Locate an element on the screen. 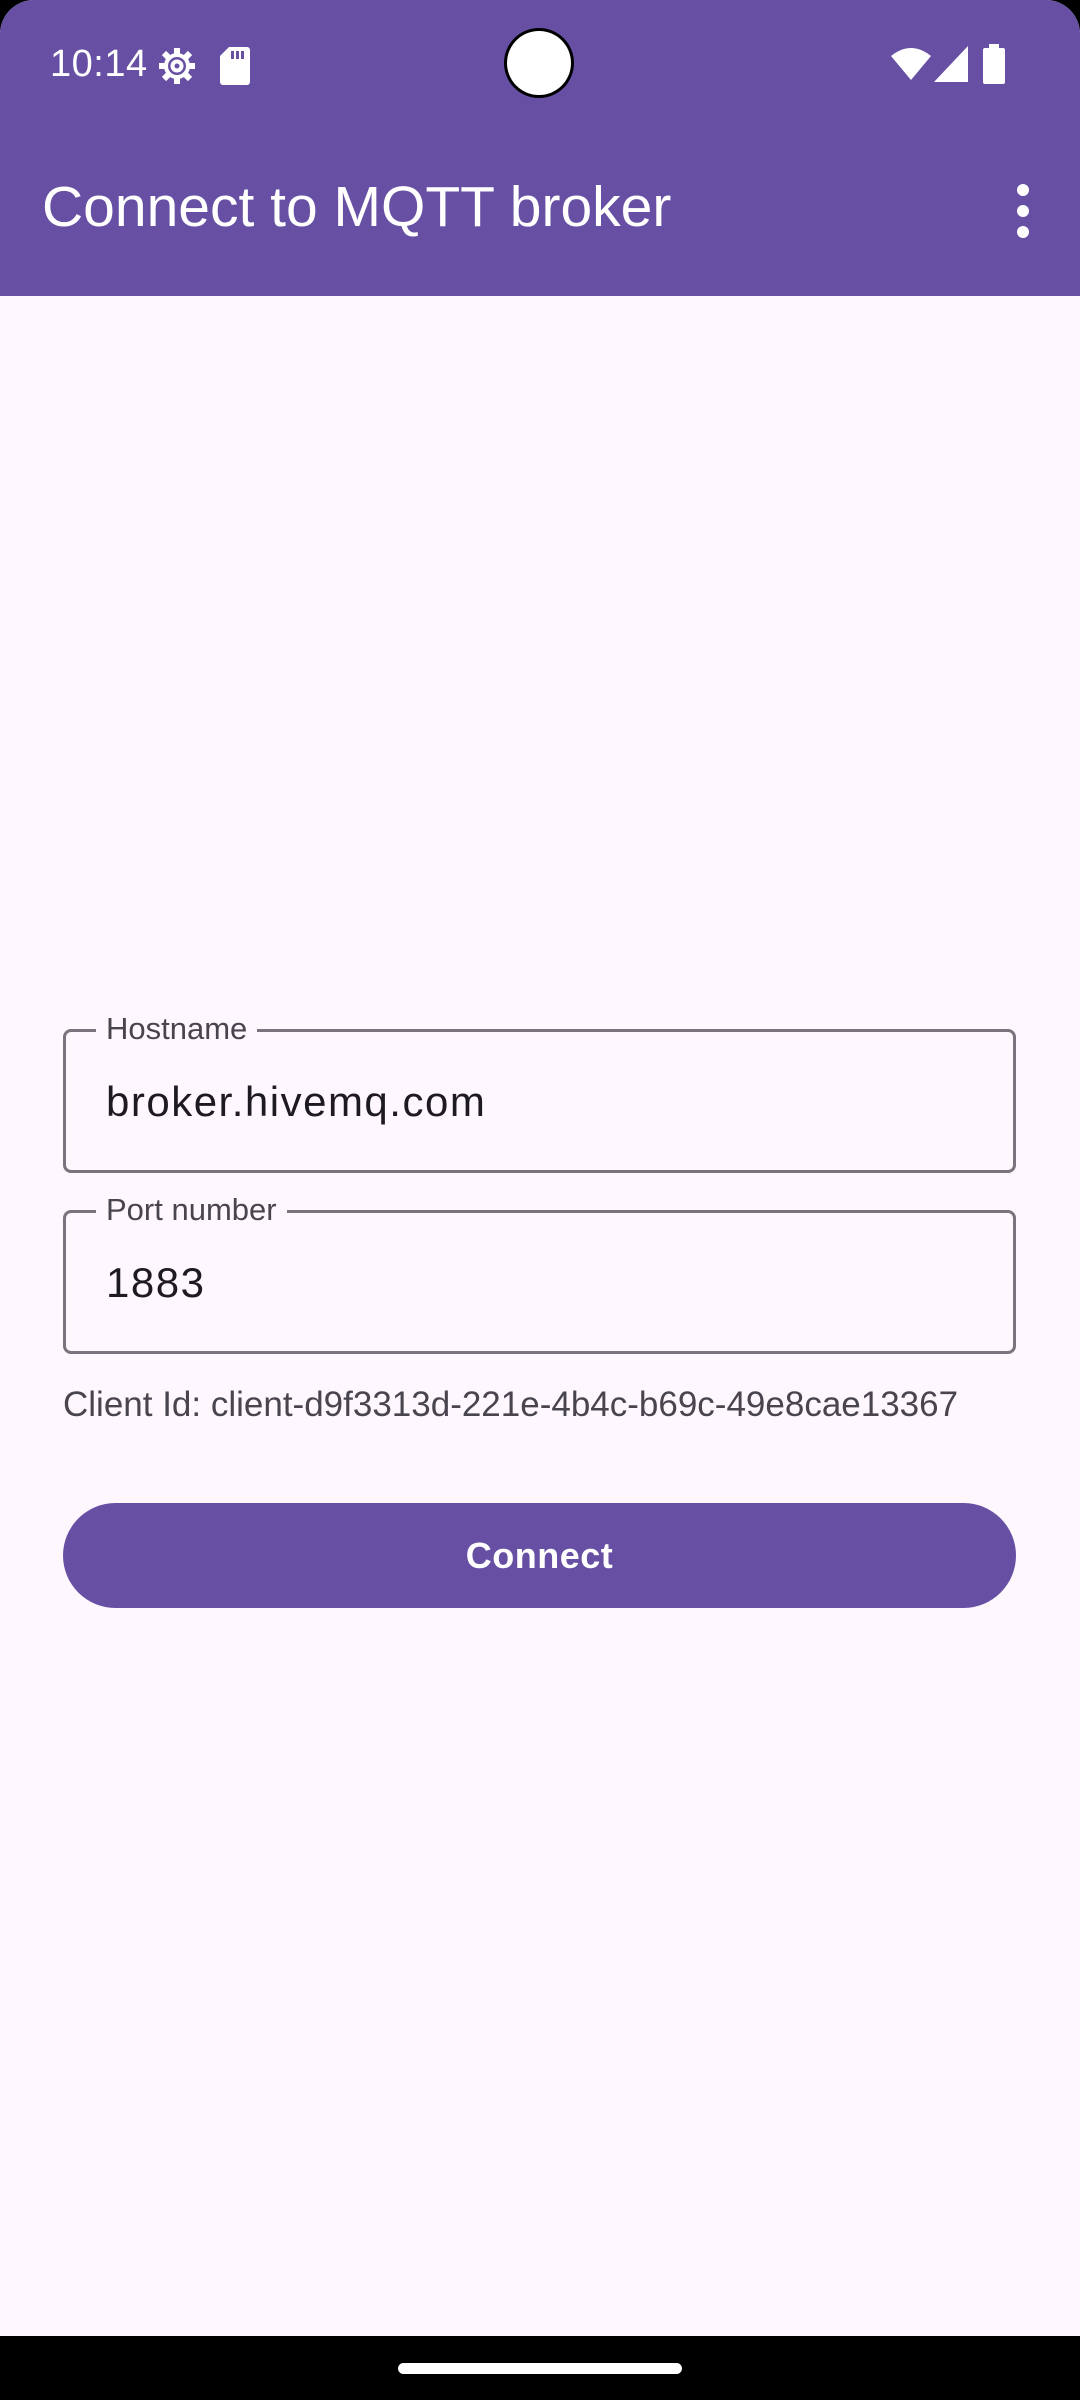 This screenshot has height=2400, width=1080. port-number-input: 1883 is located at coordinates (155, 1283).